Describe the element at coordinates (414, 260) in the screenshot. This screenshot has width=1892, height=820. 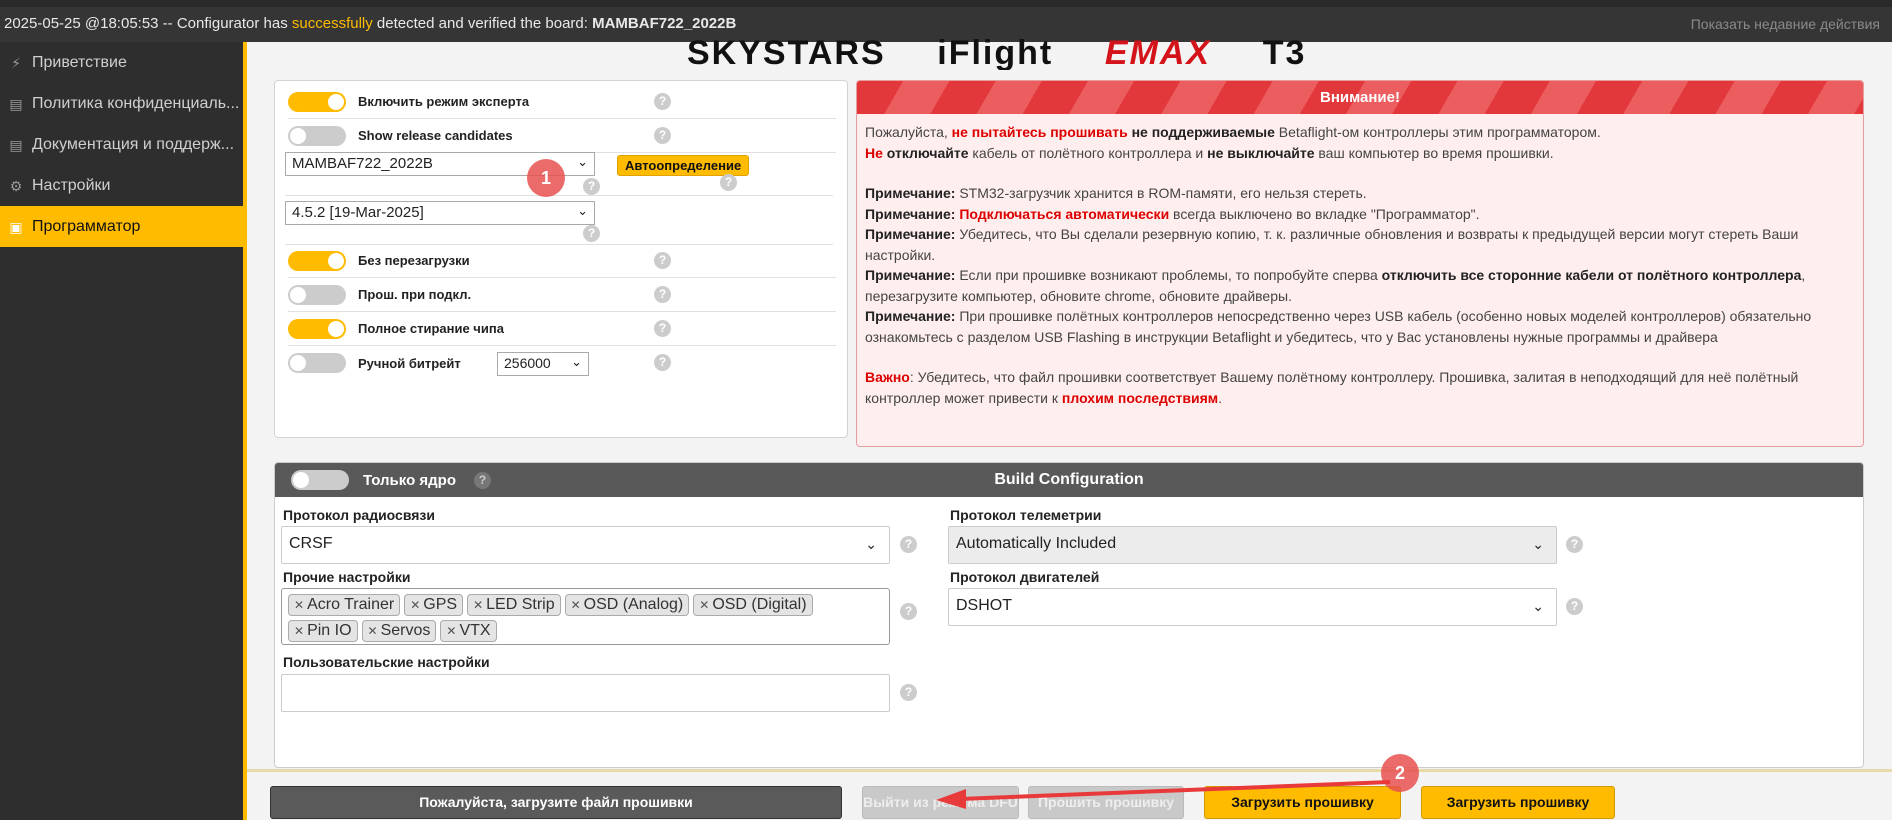
I see `no-reboot-label: Без перезагрузки` at that location.